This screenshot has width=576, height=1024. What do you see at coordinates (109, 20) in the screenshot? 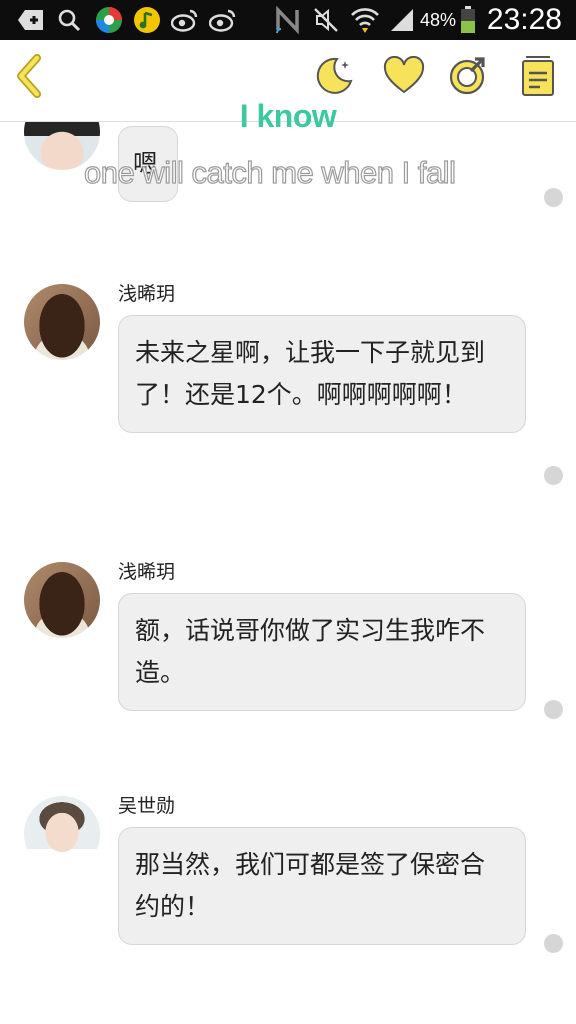
I see `app-icon` at bounding box center [109, 20].